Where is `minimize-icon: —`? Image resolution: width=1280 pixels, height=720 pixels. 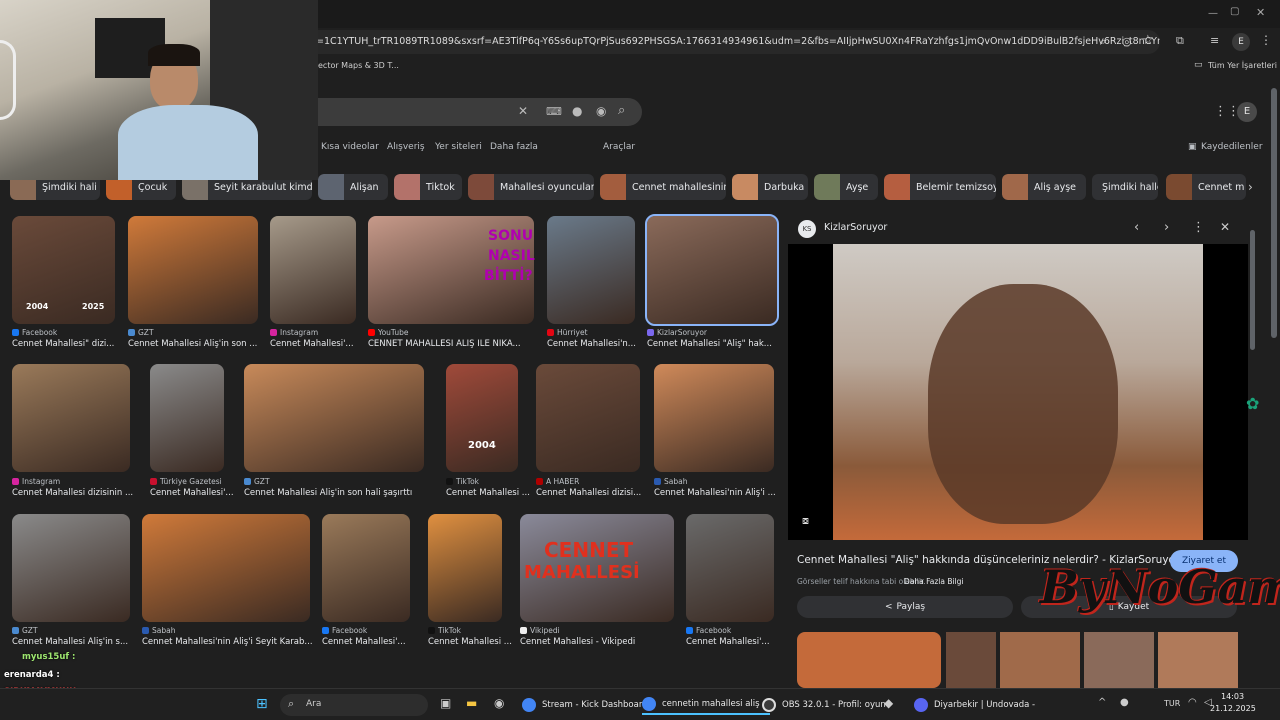
minimize-icon: — is located at coordinates (1213, 13).